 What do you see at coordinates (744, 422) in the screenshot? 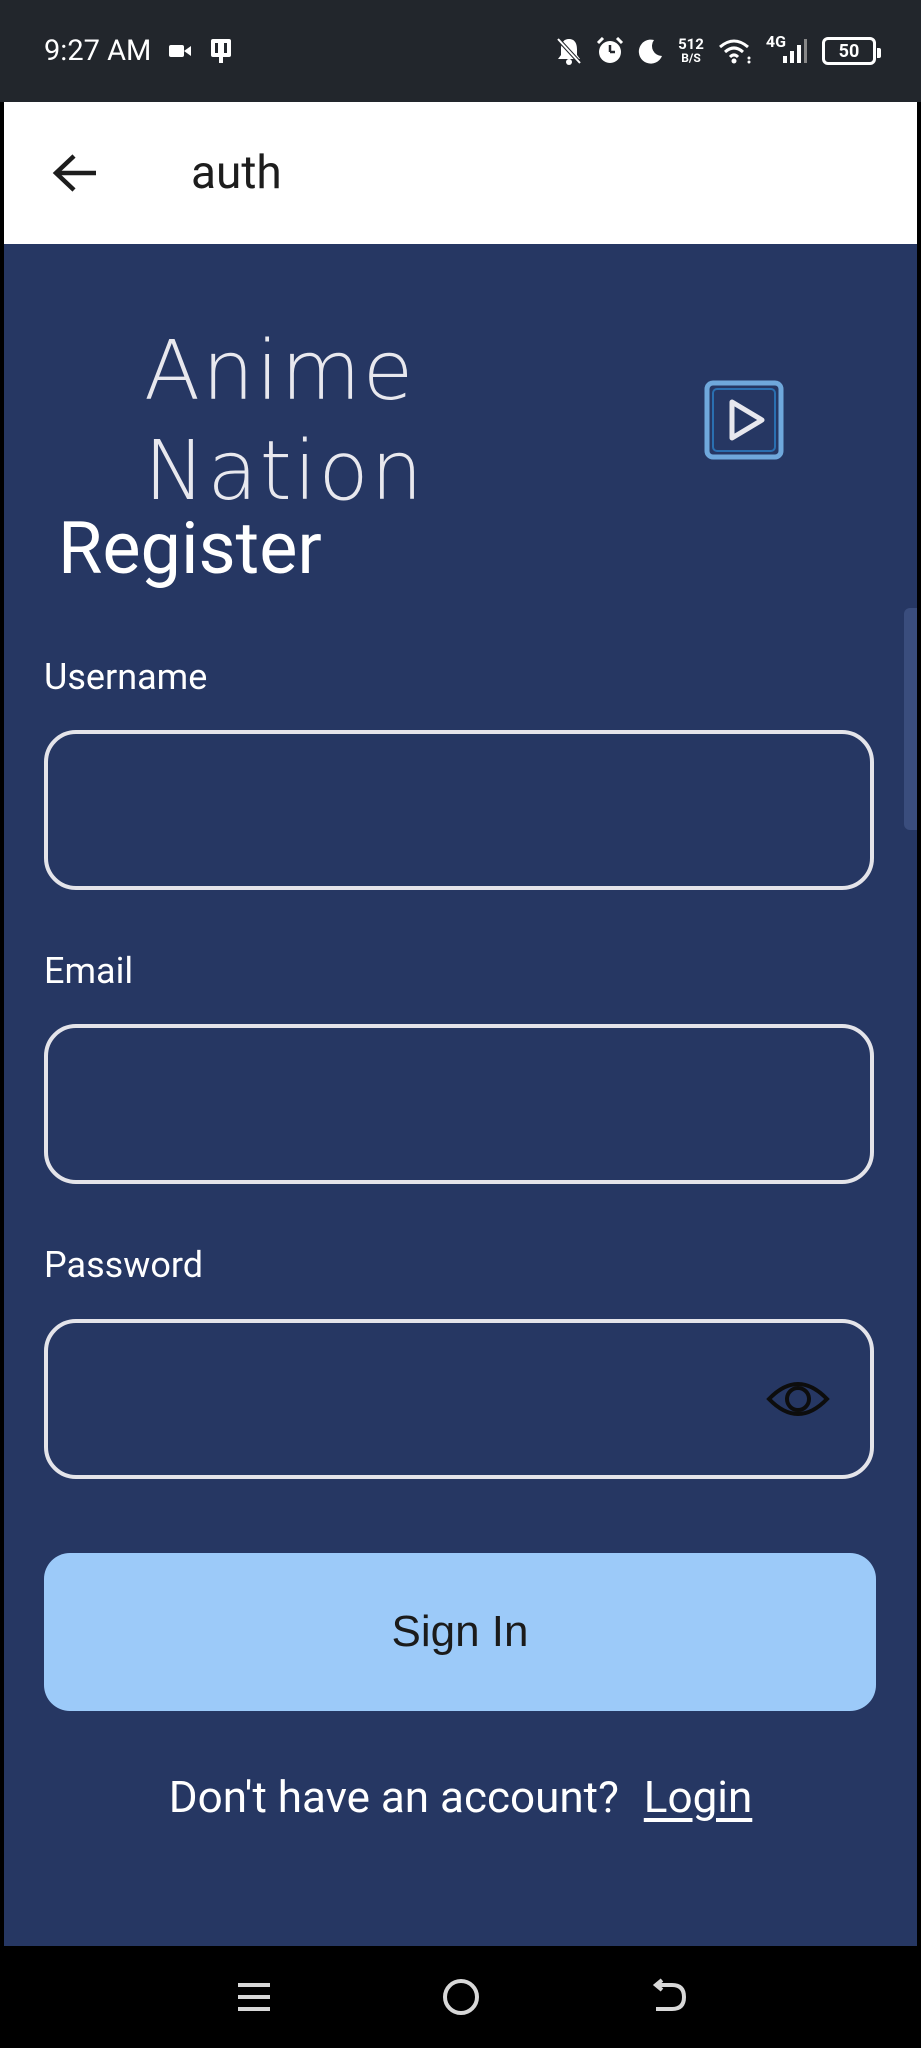
I see `play-icon` at bounding box center [744, 422].